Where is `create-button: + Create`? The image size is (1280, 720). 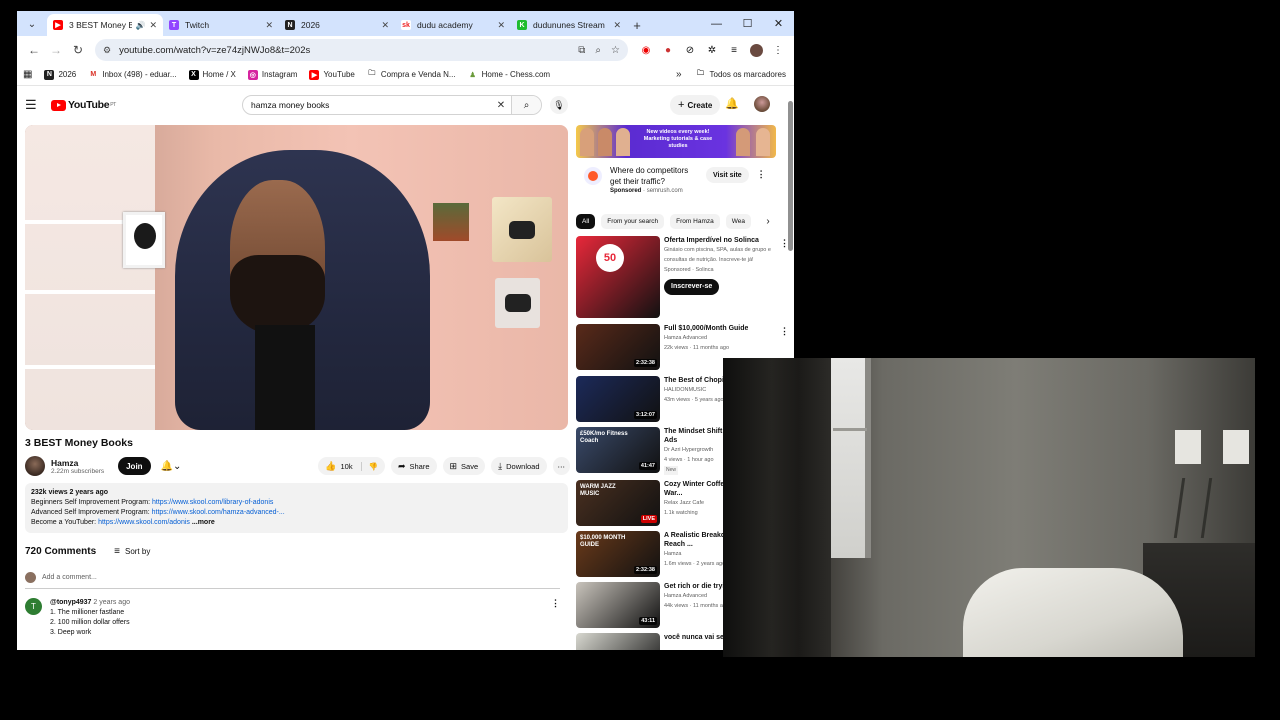
create-button: + Create is located at coordinates (695, 105).